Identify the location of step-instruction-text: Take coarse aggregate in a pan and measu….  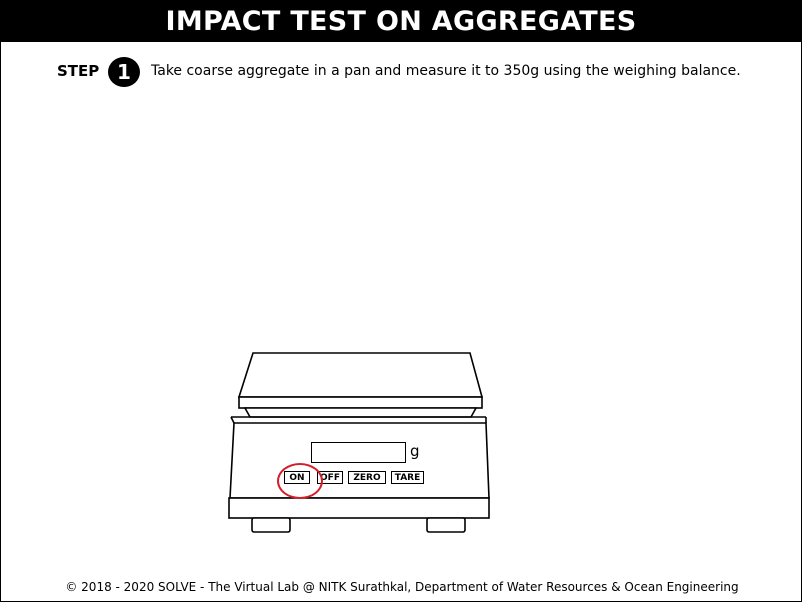
(446, 71).